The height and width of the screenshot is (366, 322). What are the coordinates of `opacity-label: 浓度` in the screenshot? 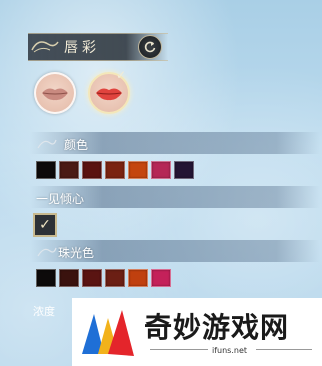 It's located at (44, 311).